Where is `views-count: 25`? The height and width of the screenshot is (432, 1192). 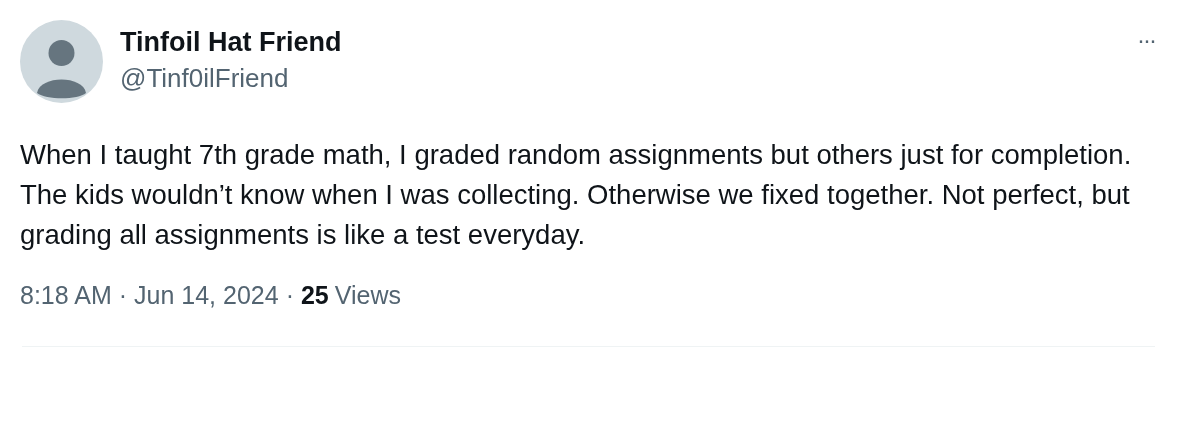 views-count: 25 is located at coordinates (314, 295).